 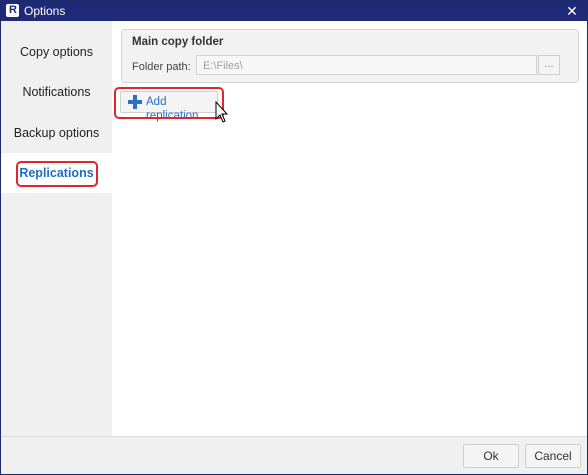 What do you see at coordinates (553, 456) in the screenshot?
I see `cancel-button: Cancel` at bounding box center [553, 456].